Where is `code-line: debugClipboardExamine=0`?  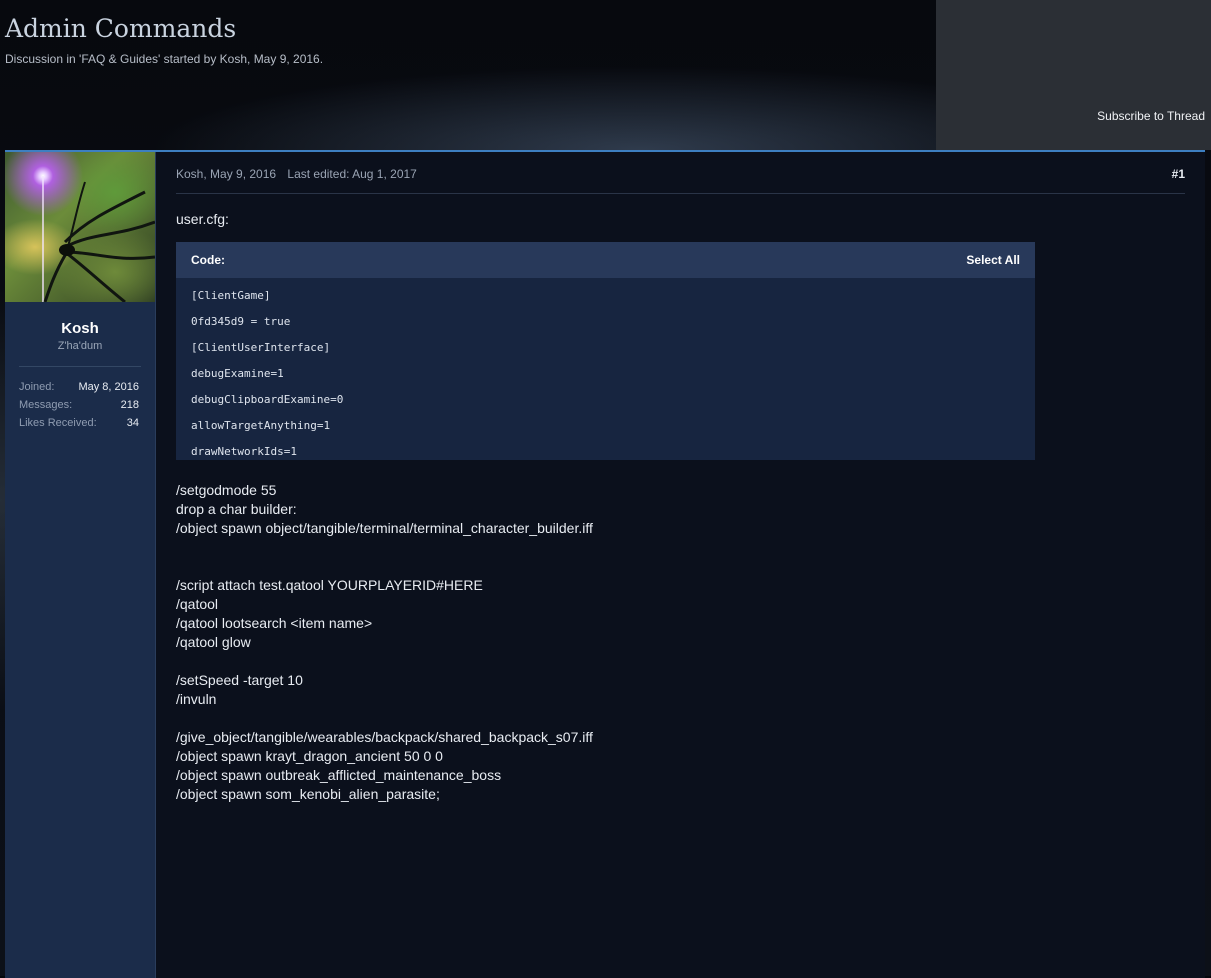 code-line: debugClipboardExamine=0 is located at coordinates (267, 399).